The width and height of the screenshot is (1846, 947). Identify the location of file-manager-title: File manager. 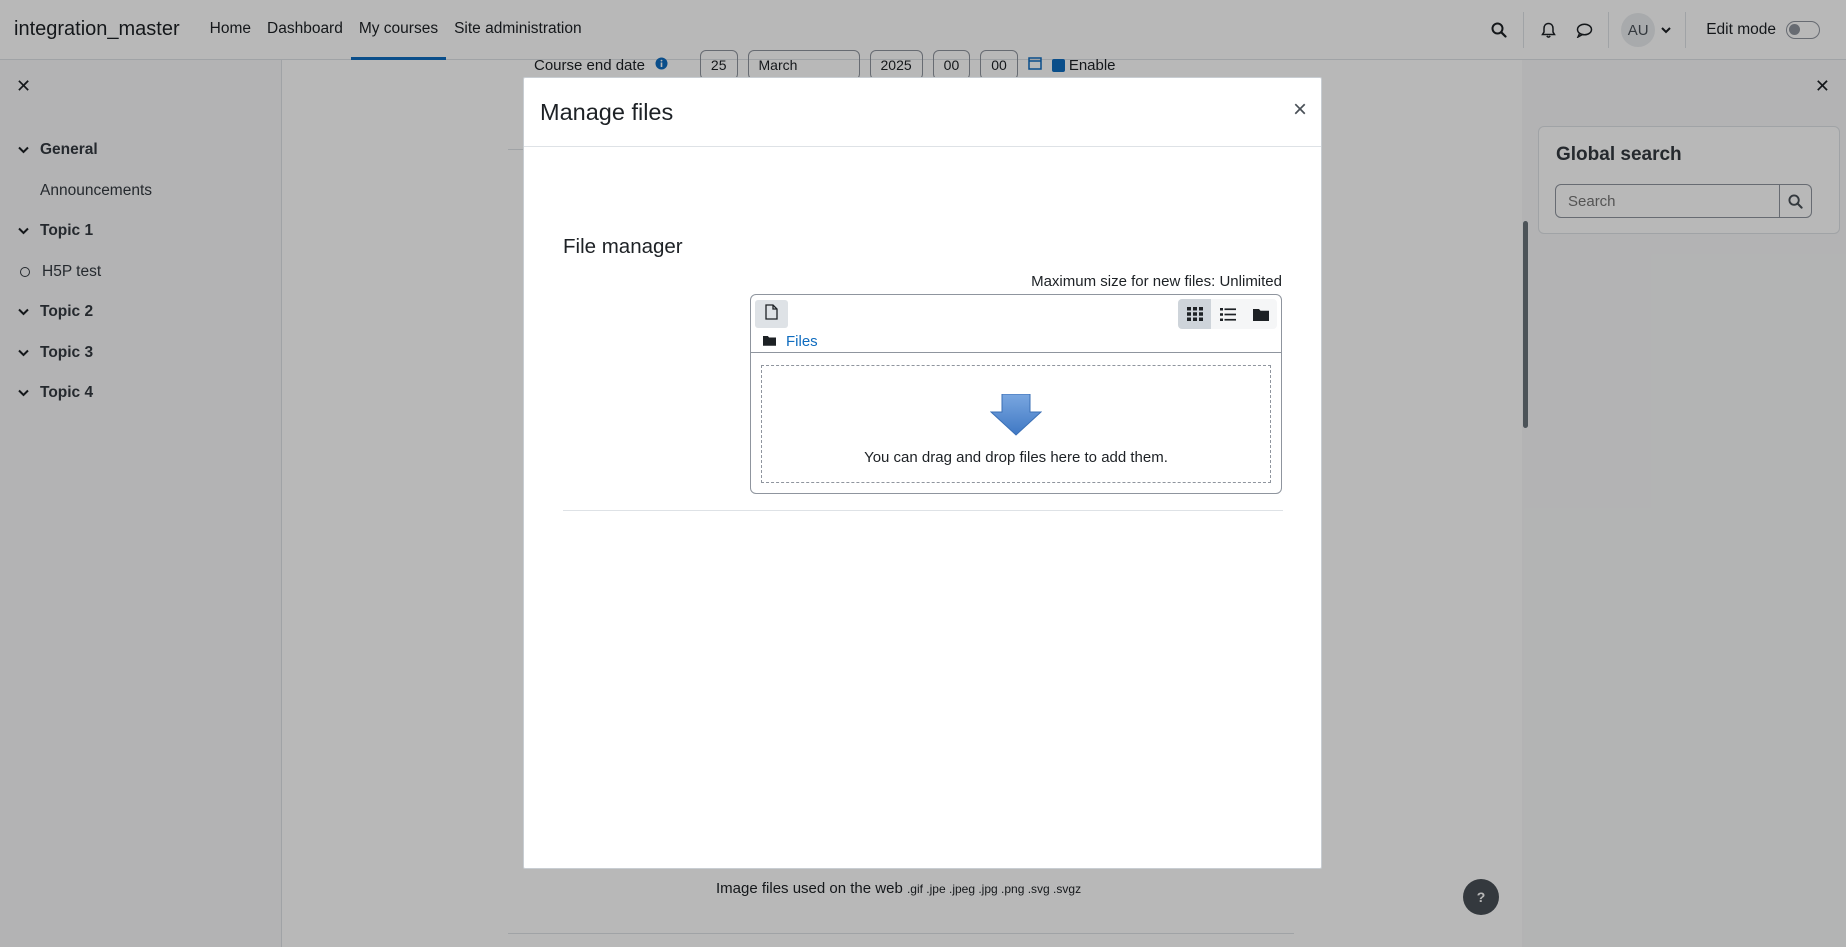
(623, 246).